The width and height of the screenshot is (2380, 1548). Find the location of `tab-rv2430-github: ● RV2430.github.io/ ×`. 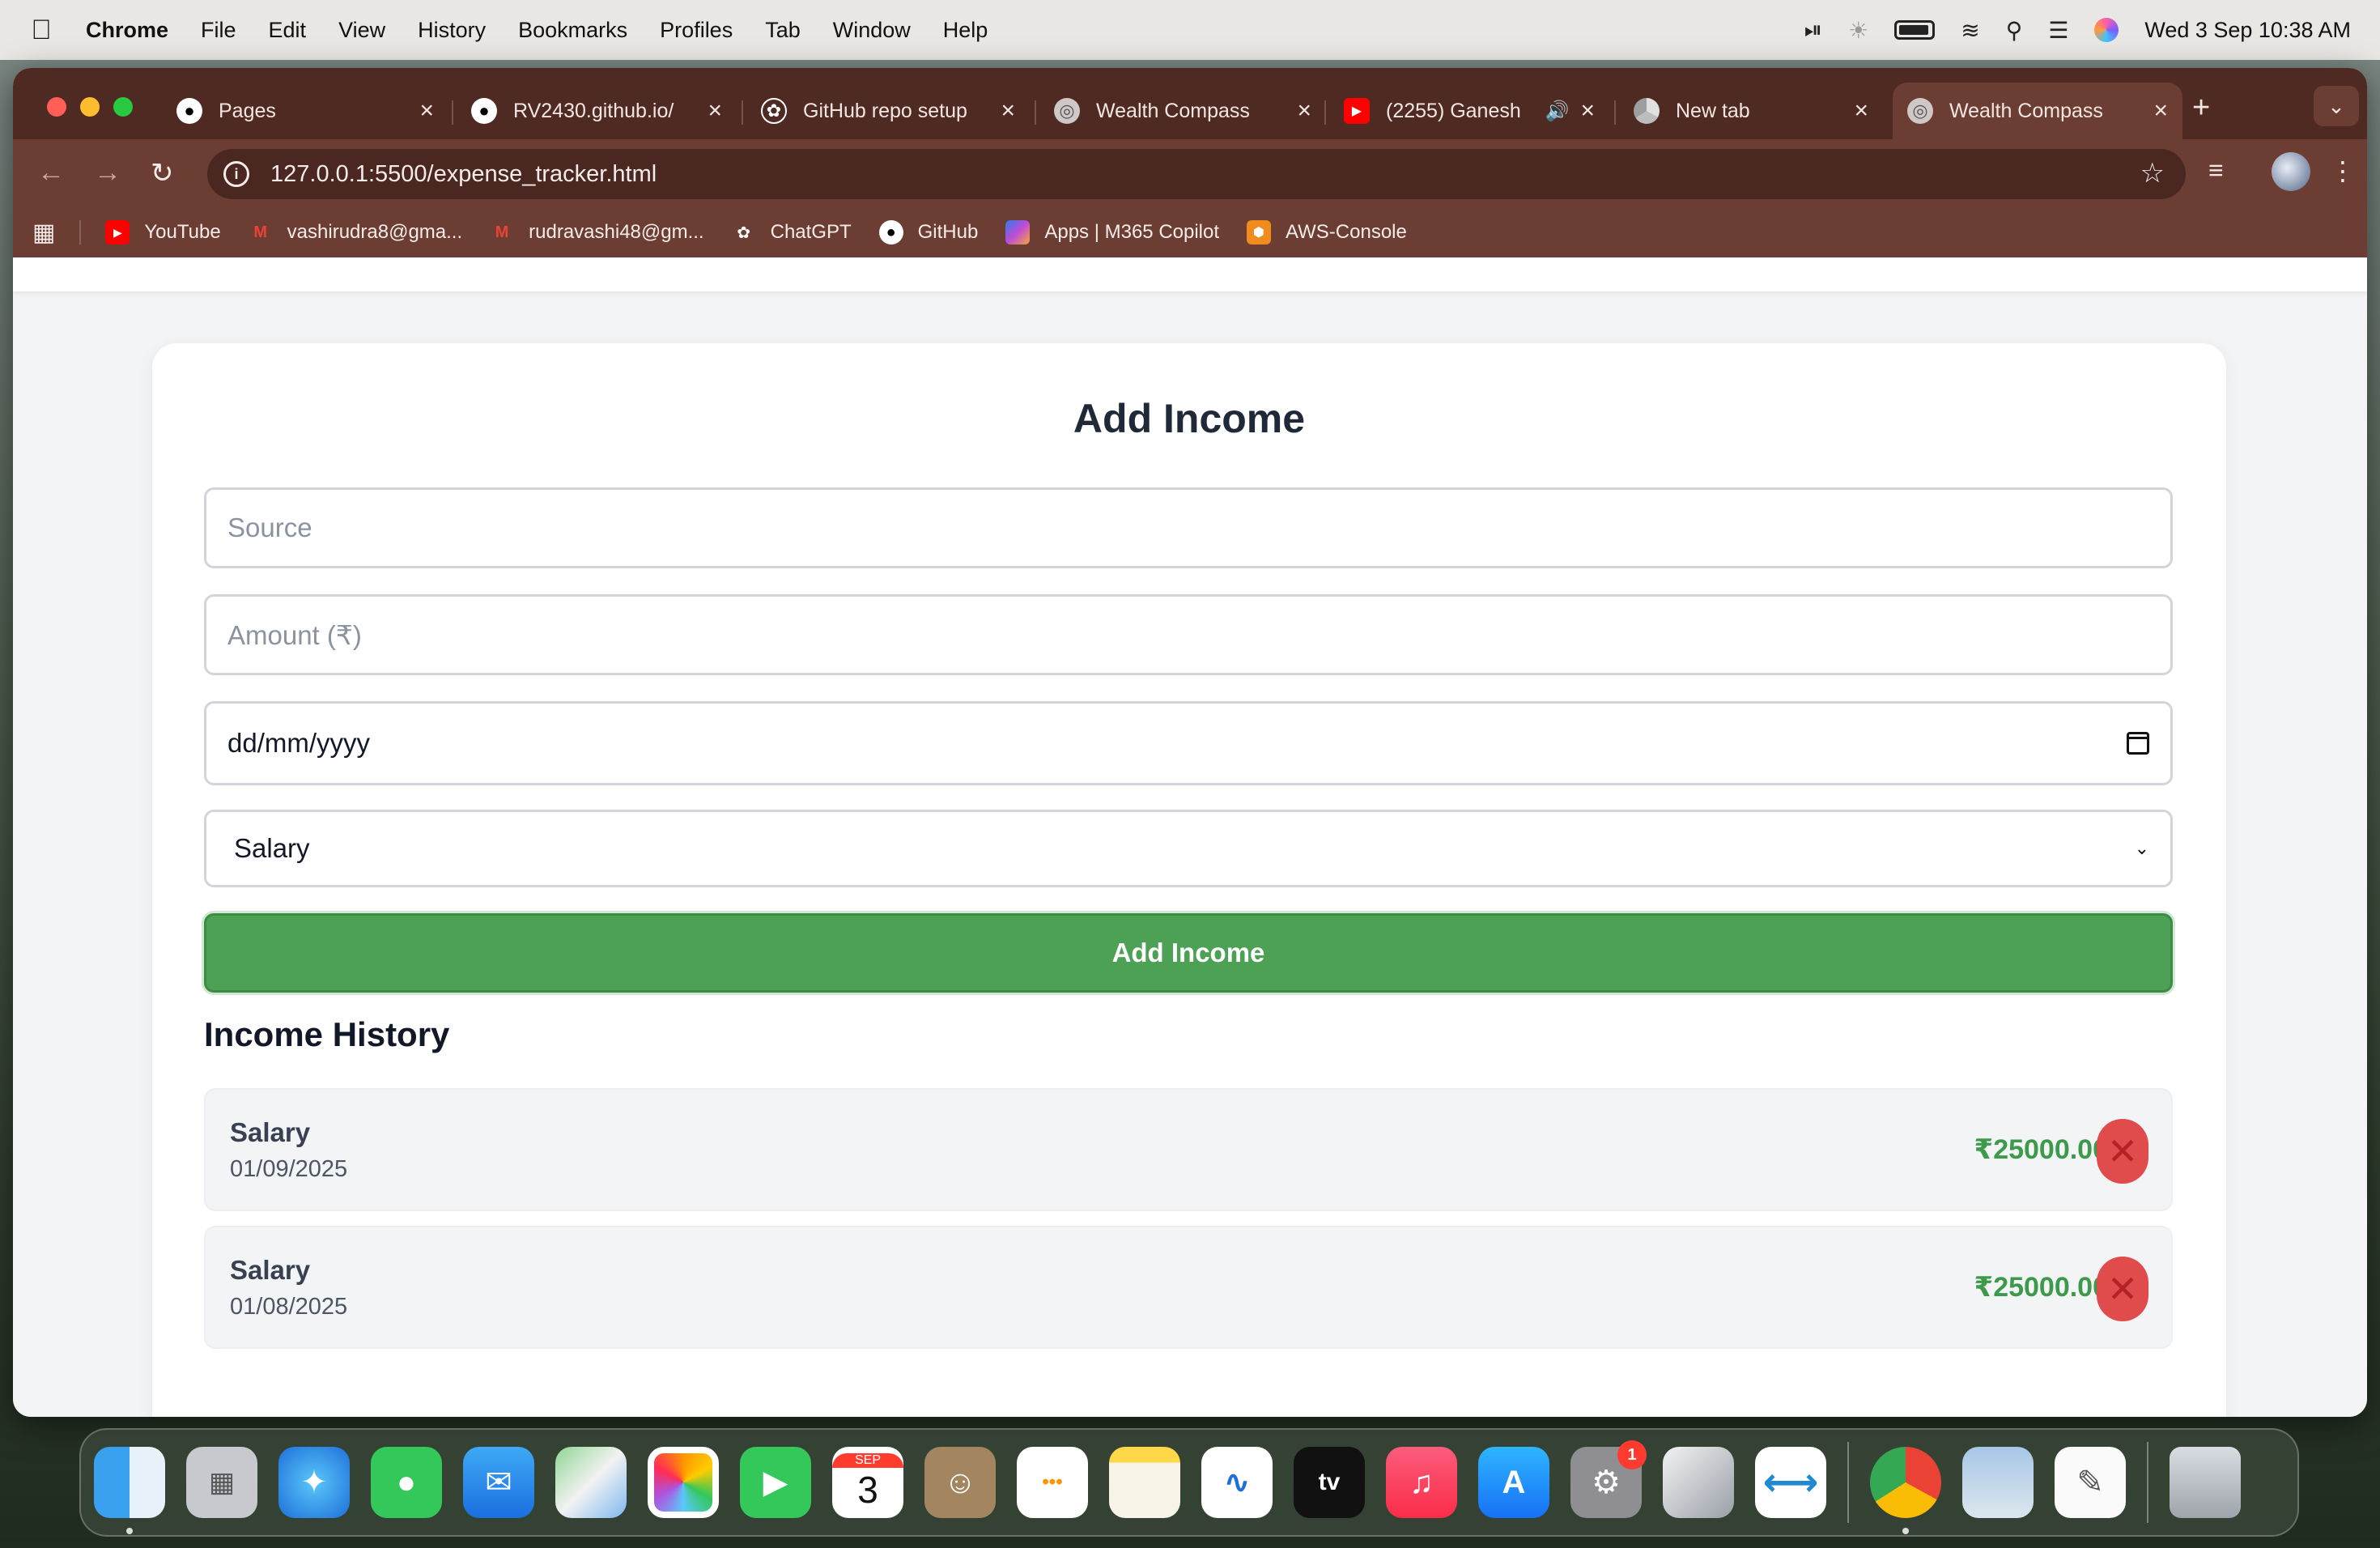

tab-rv2430-github: ● RV2430.github.io/ × is located at coordinates (597, 111).